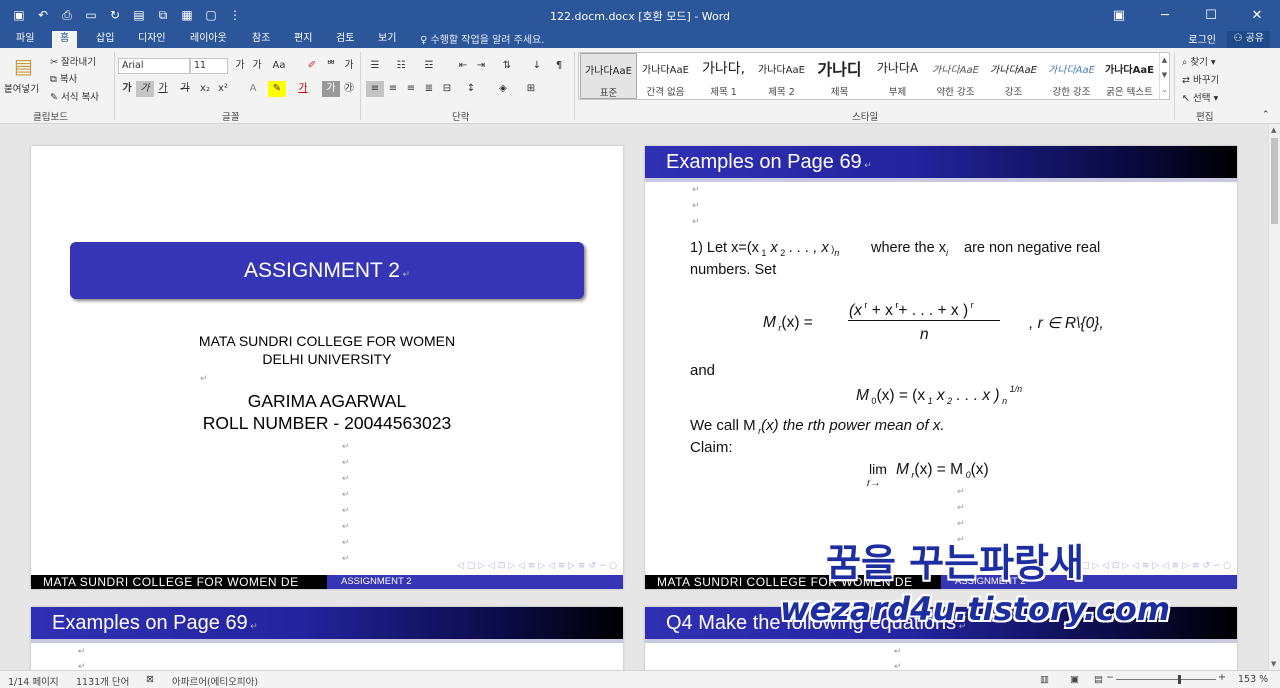 Image resolution: width=1280 pixels, height=688 pixels. I want to click on beamer-nav-icons: ◁ □ ▷ ◁ ⊡ ▷ ◁ ≡ ▷ ◁ ≡ ▷ ≡ ↺ ∽ ○, so click(1151, 566).